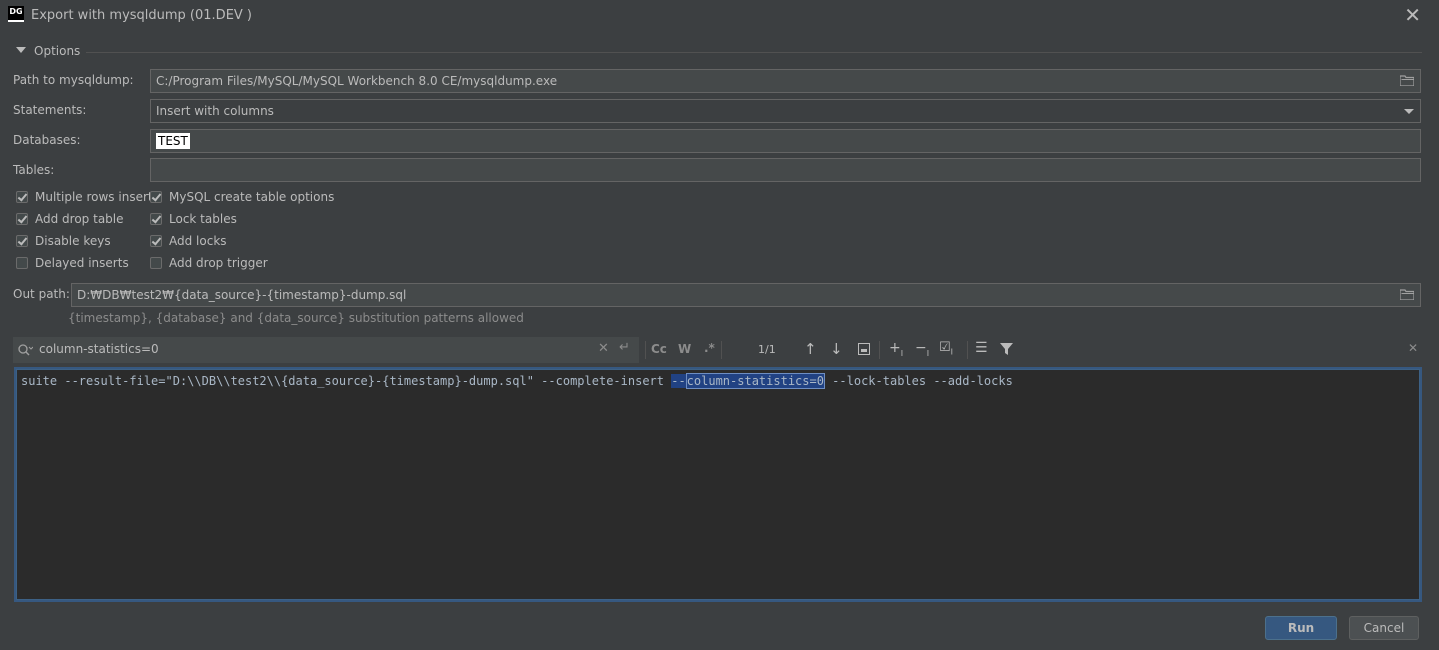 Image resolution: width=1439 pixels, height=650 pixels. I want to click on title-bar: DG Export with mysqldump (01.DEV ) ✕, so click(719, 16).